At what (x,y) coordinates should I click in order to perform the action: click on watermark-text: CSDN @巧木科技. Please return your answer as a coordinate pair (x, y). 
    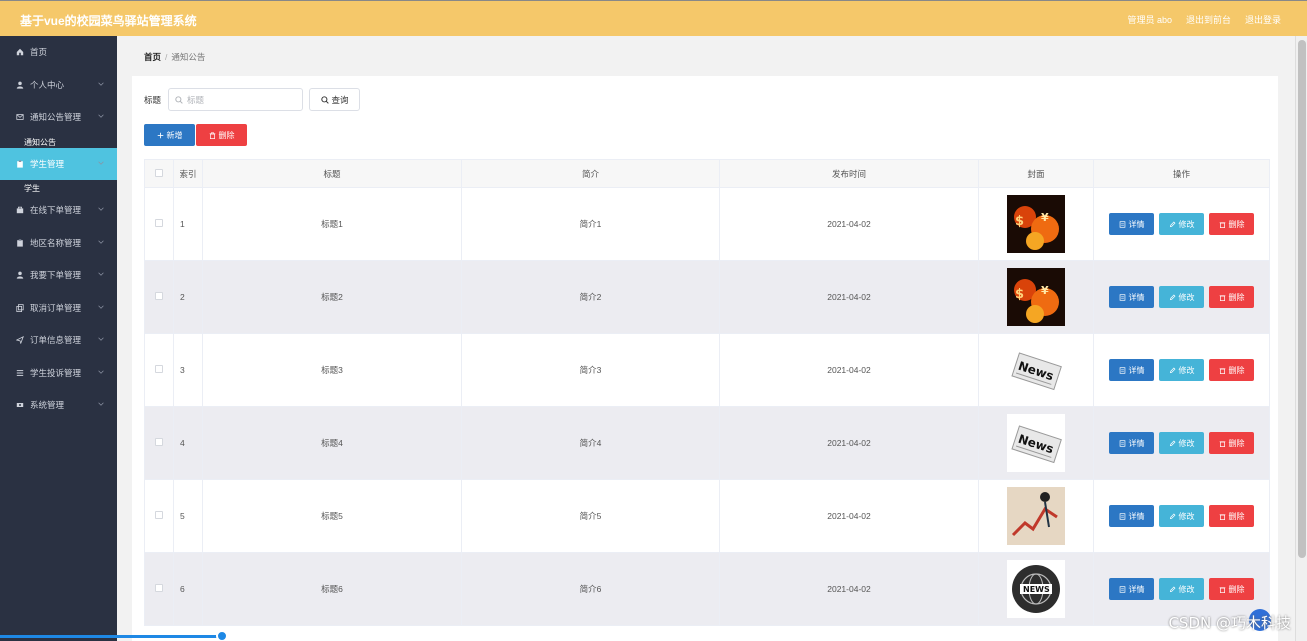
    Looking at the image, I should click on (1229, 623).